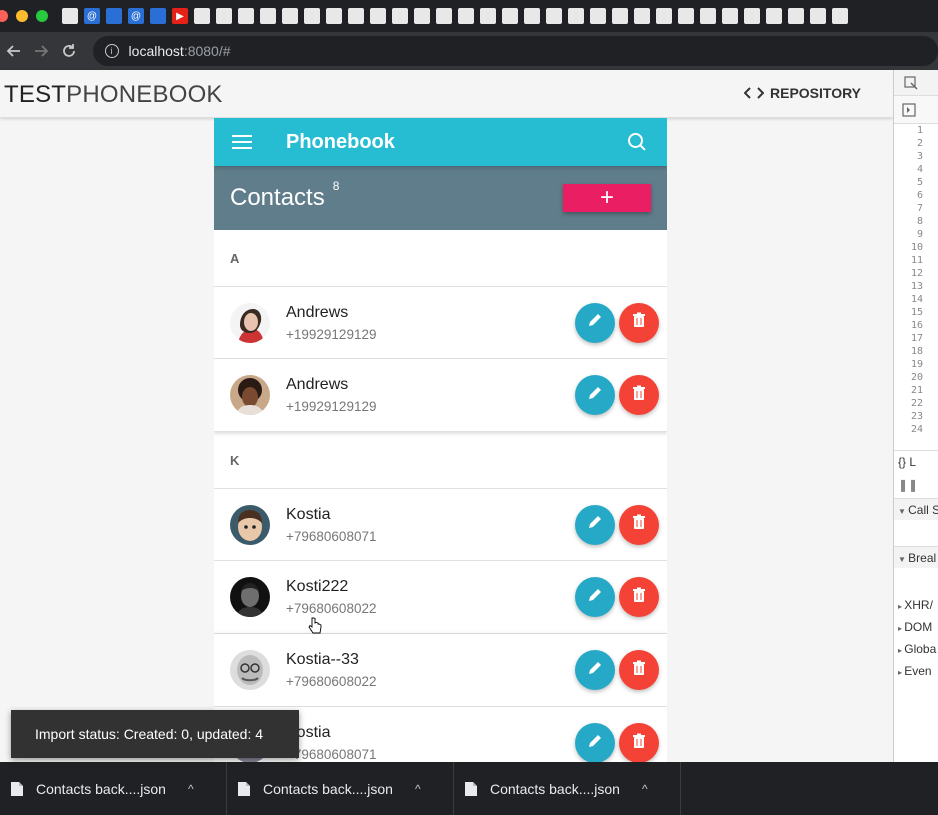  What do you see at coordinates (908, 338) in the screenshot?
I see `line-number: 17` at bounding box center [908, 338].